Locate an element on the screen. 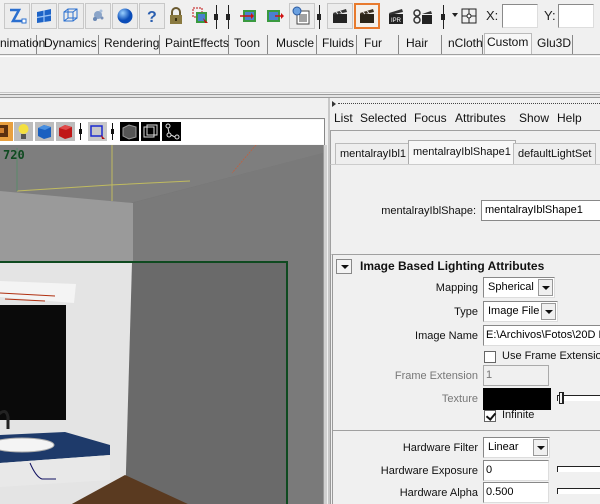 This screenshot has height=504, width=600. script-editor-button is located at coordinates (302, 16).